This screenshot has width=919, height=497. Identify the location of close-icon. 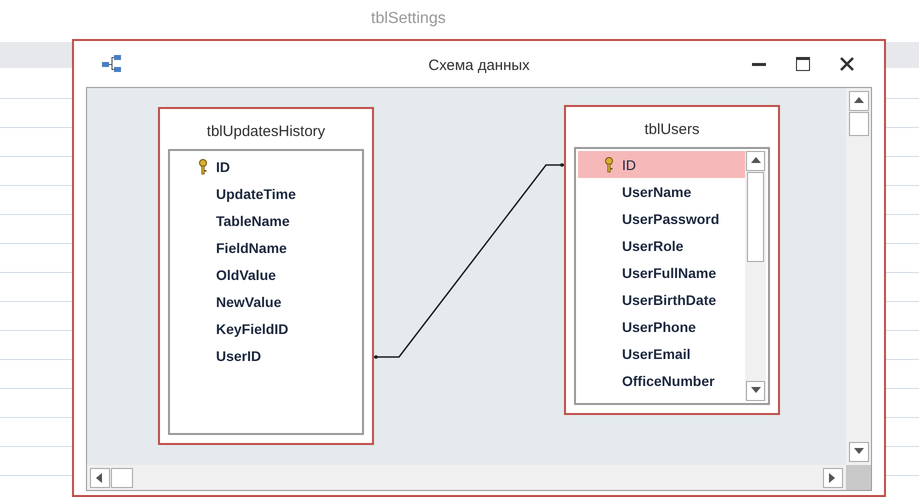
(847, 64).